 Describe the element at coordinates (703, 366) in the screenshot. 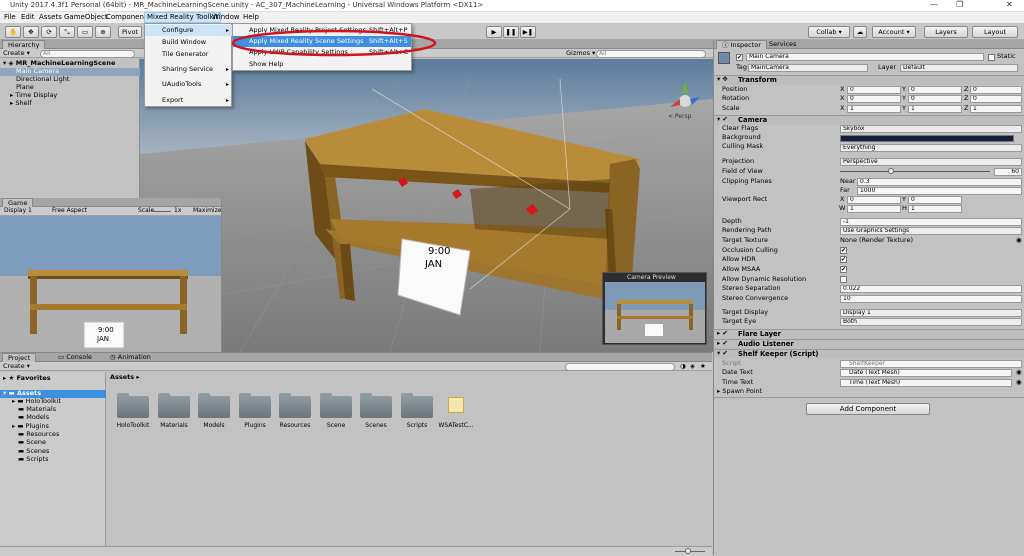

I see `star-filter-icon: ★` at that location.